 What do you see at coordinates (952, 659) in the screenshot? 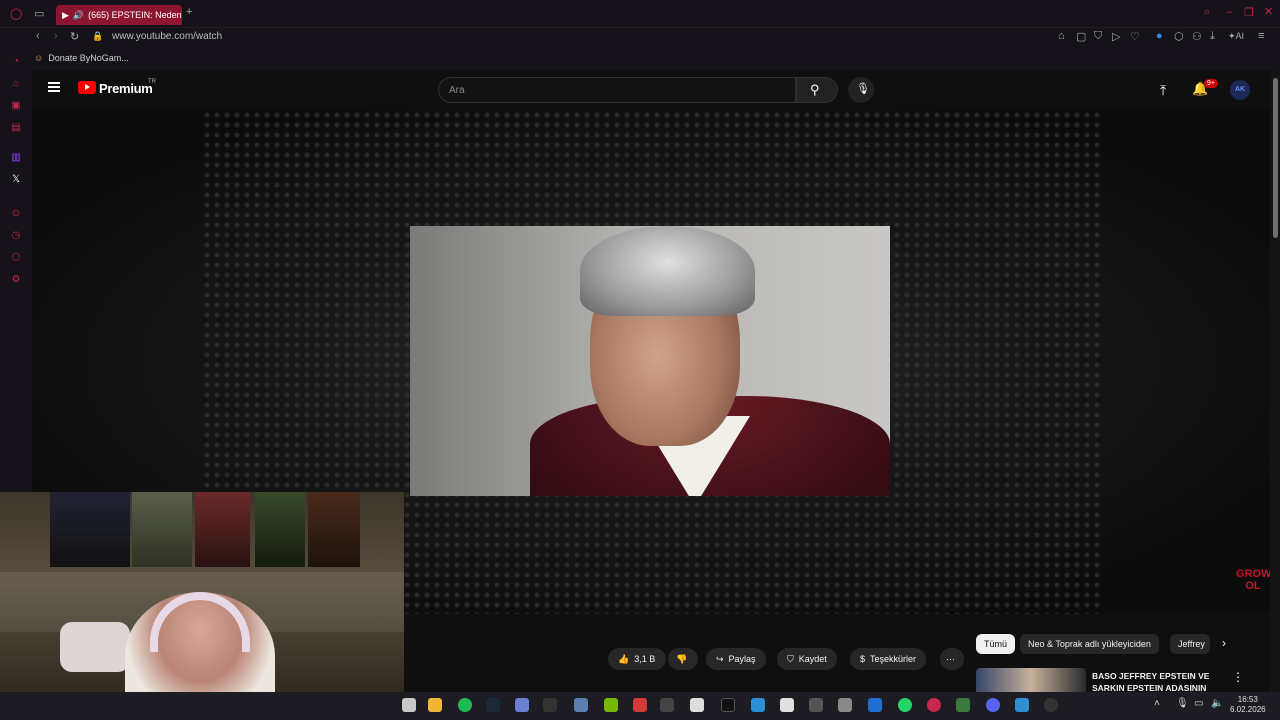
I see `more-actions-button: ⋯` at bounding box center [952, 659].